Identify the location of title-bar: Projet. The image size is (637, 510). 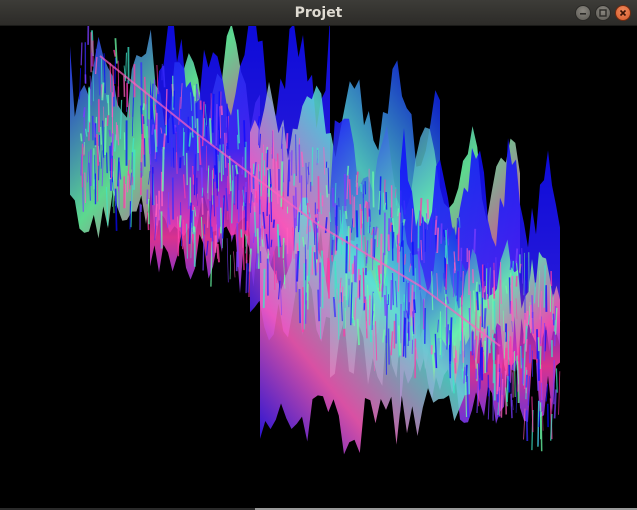
(318, 13).